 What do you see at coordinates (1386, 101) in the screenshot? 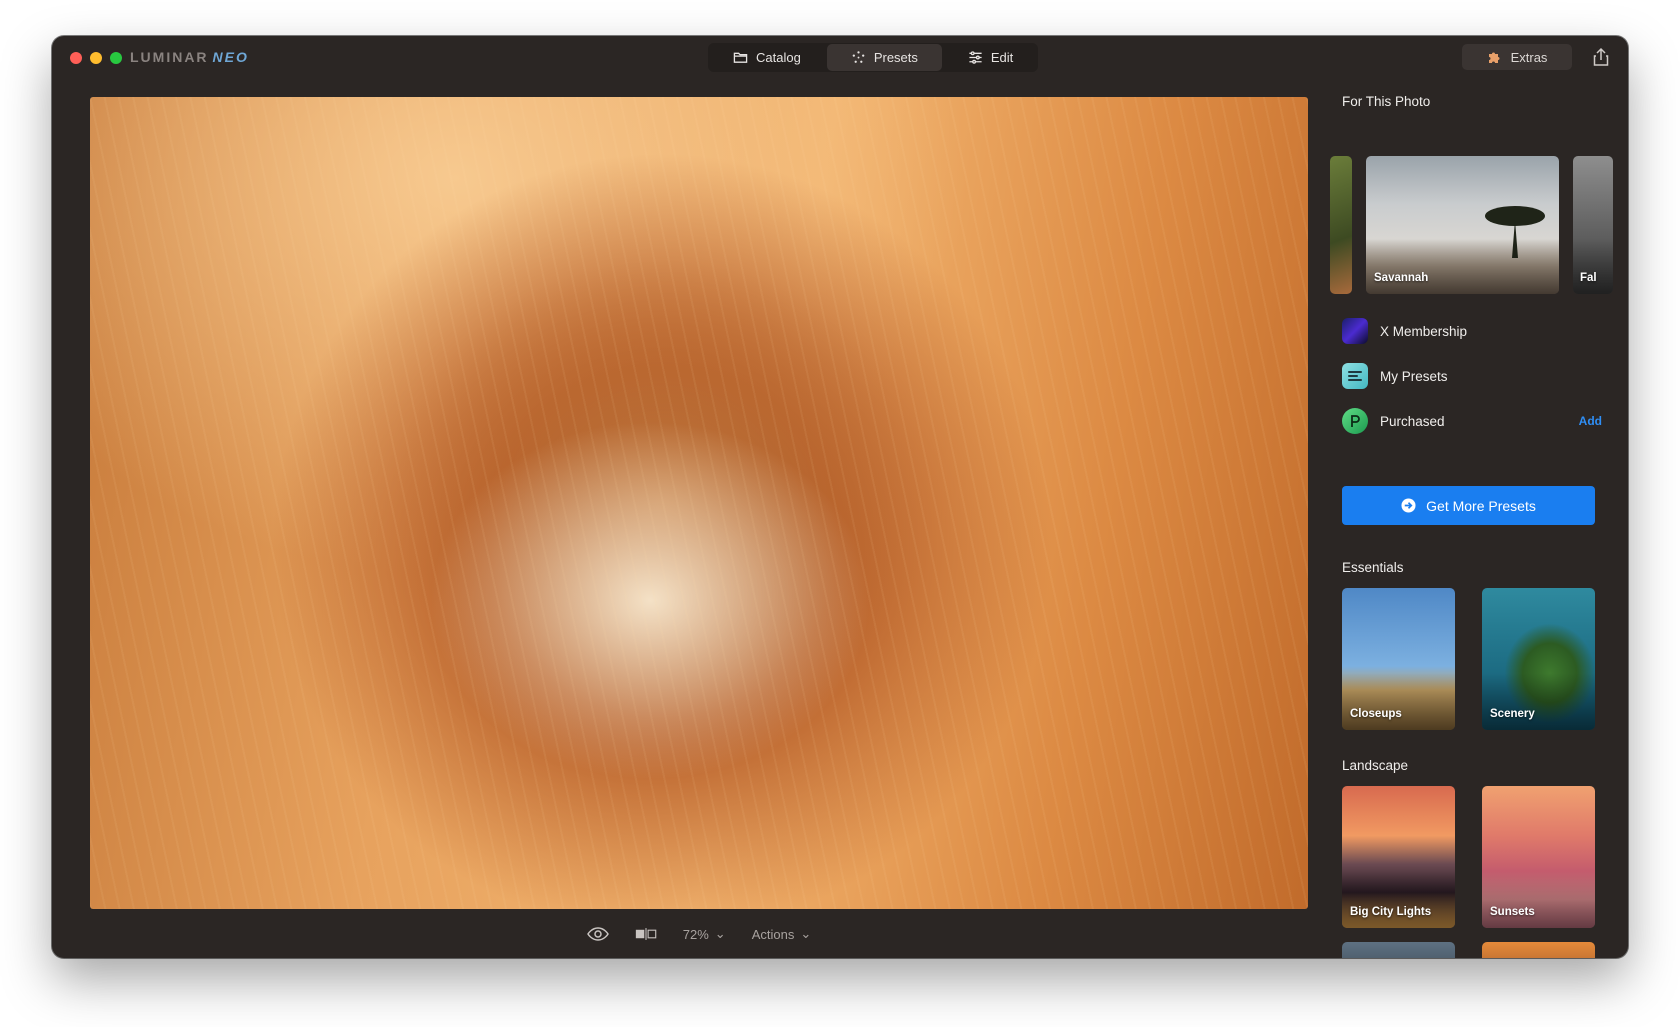
I see `for-this-photo-title: For This Photo` at bounding box center [1386, 101].